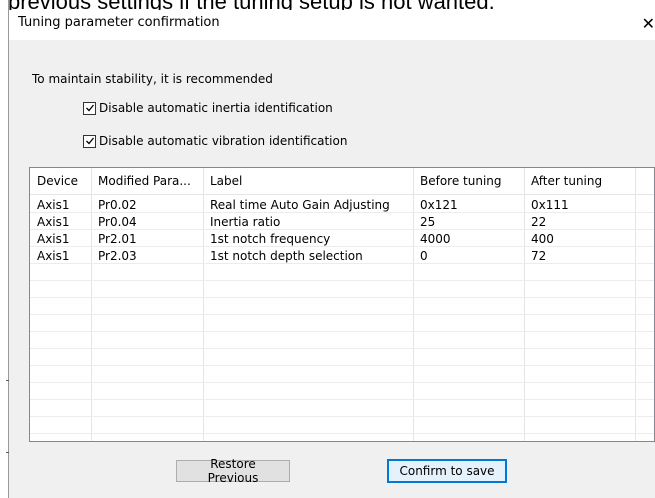  I want to click on restore-previous-button: Restore Previous, so click(233, 471).